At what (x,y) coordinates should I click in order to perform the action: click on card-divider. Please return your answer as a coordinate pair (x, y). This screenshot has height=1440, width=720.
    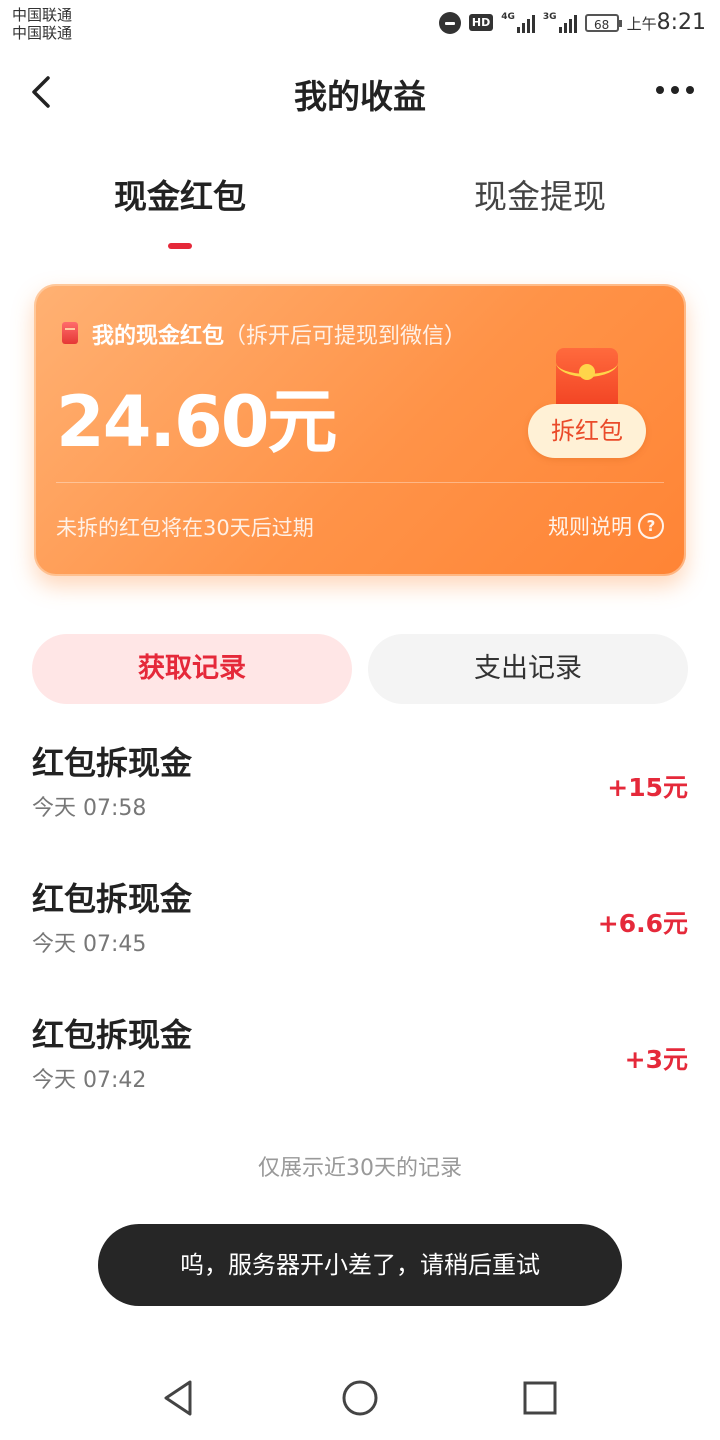
    Looking at the image, I should click on (360, 482).